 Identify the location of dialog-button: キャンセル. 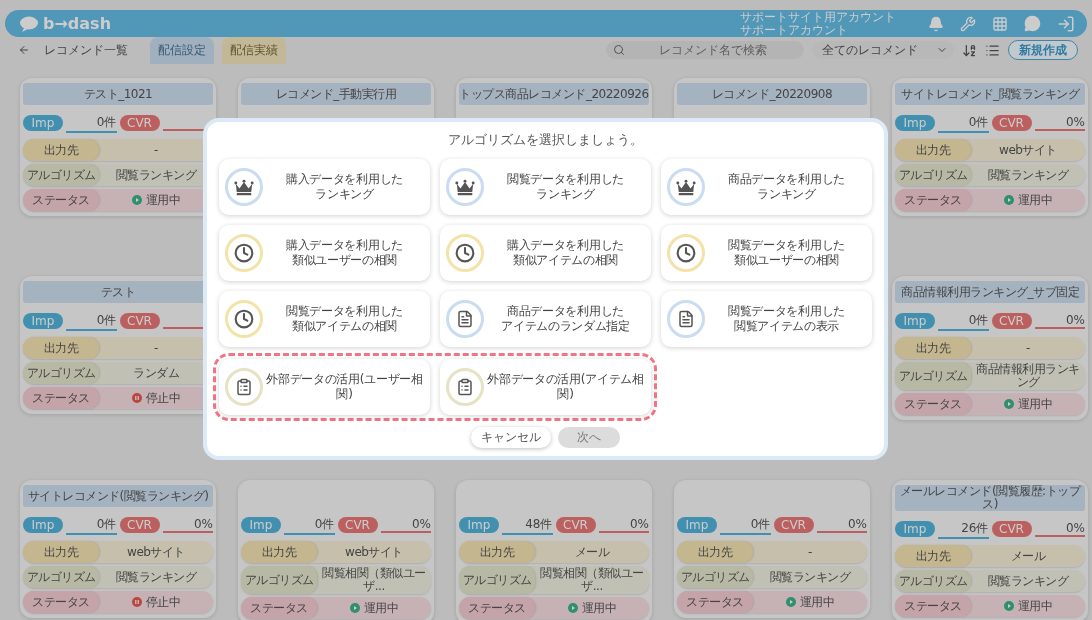
(511, 437).